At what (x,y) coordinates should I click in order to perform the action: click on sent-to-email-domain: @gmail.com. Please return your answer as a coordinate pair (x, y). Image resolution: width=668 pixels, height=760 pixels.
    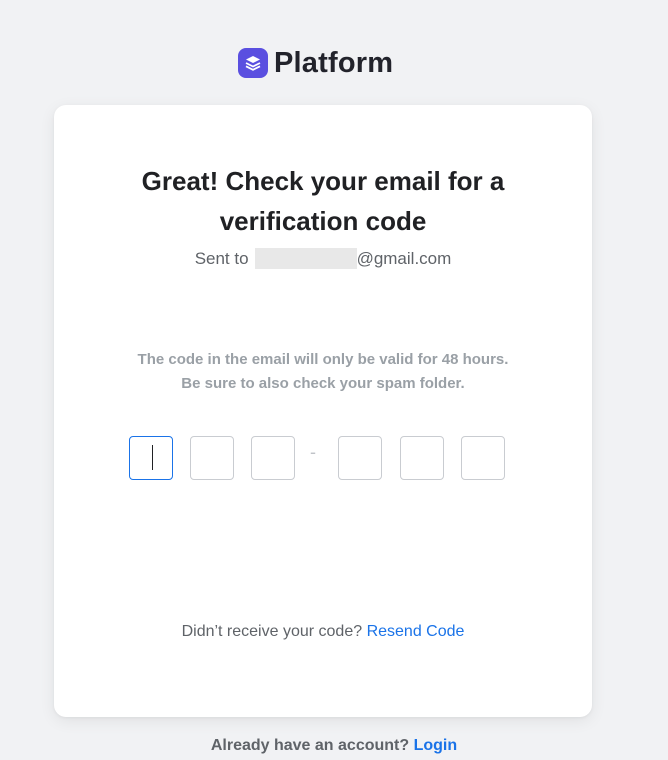
    Looking at the image, I should click on (404, 258).